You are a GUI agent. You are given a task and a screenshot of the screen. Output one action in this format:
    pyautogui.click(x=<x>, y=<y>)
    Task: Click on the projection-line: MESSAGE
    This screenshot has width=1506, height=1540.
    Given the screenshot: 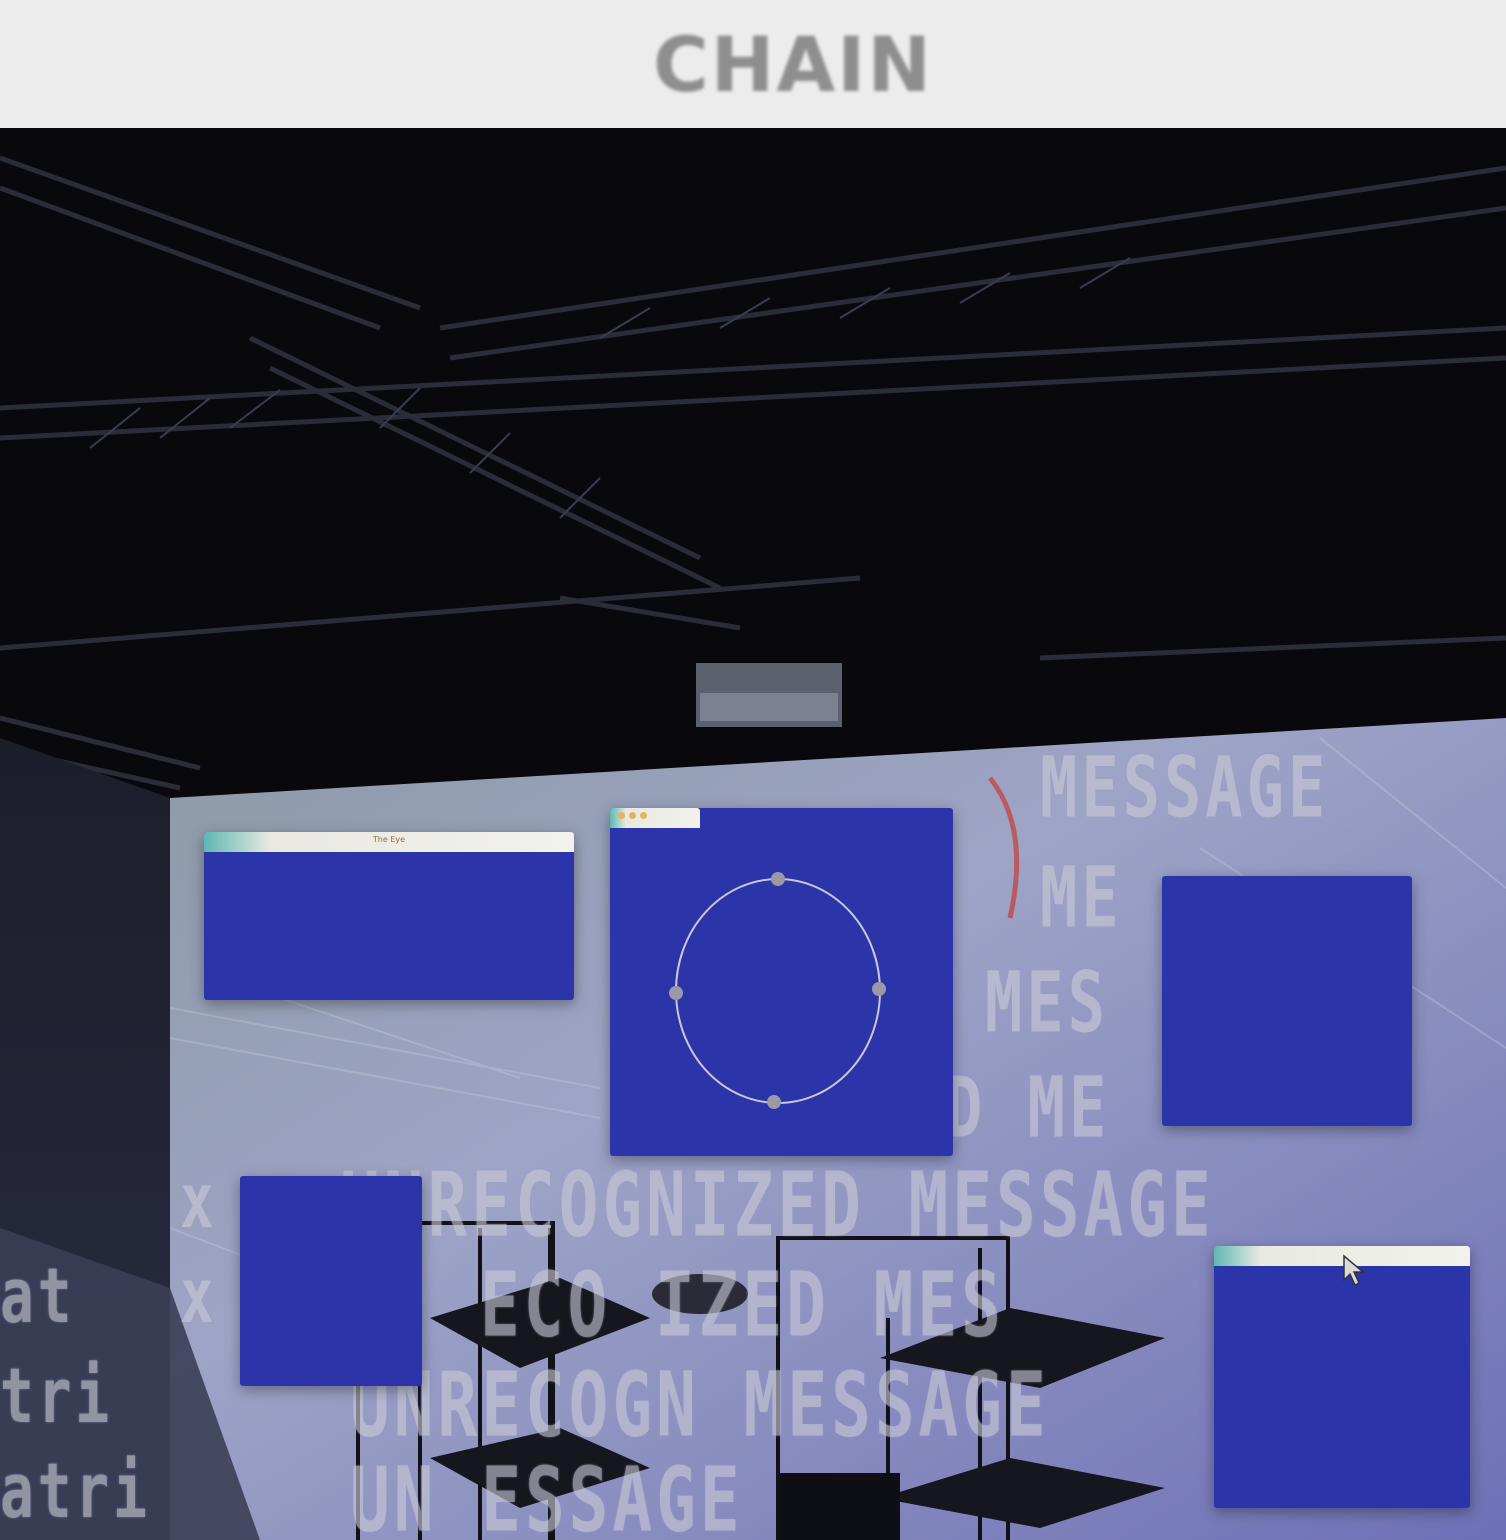 What is the action you would take?
    pyautogui.click(x=1185, y=787)
    